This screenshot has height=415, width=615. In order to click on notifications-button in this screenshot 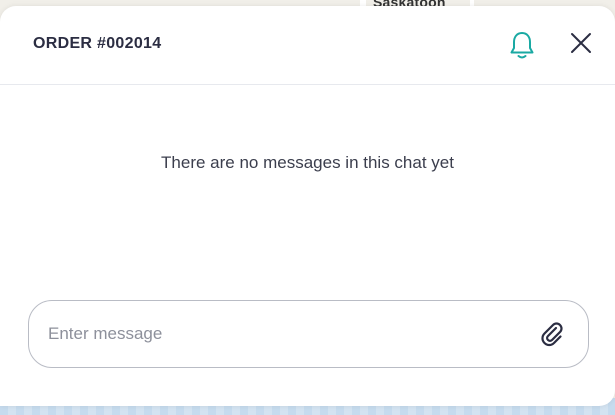, I will do `click(522, 45)`.